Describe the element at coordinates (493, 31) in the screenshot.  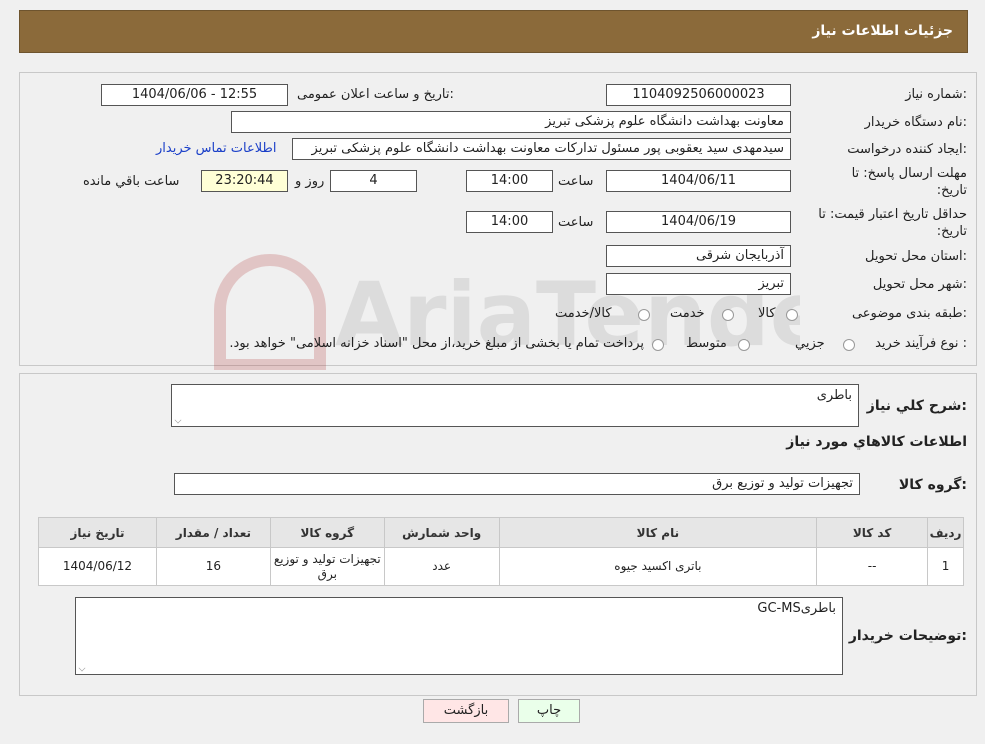
I see `page-header: جزئیات اطلاعات نیاز` at that location.